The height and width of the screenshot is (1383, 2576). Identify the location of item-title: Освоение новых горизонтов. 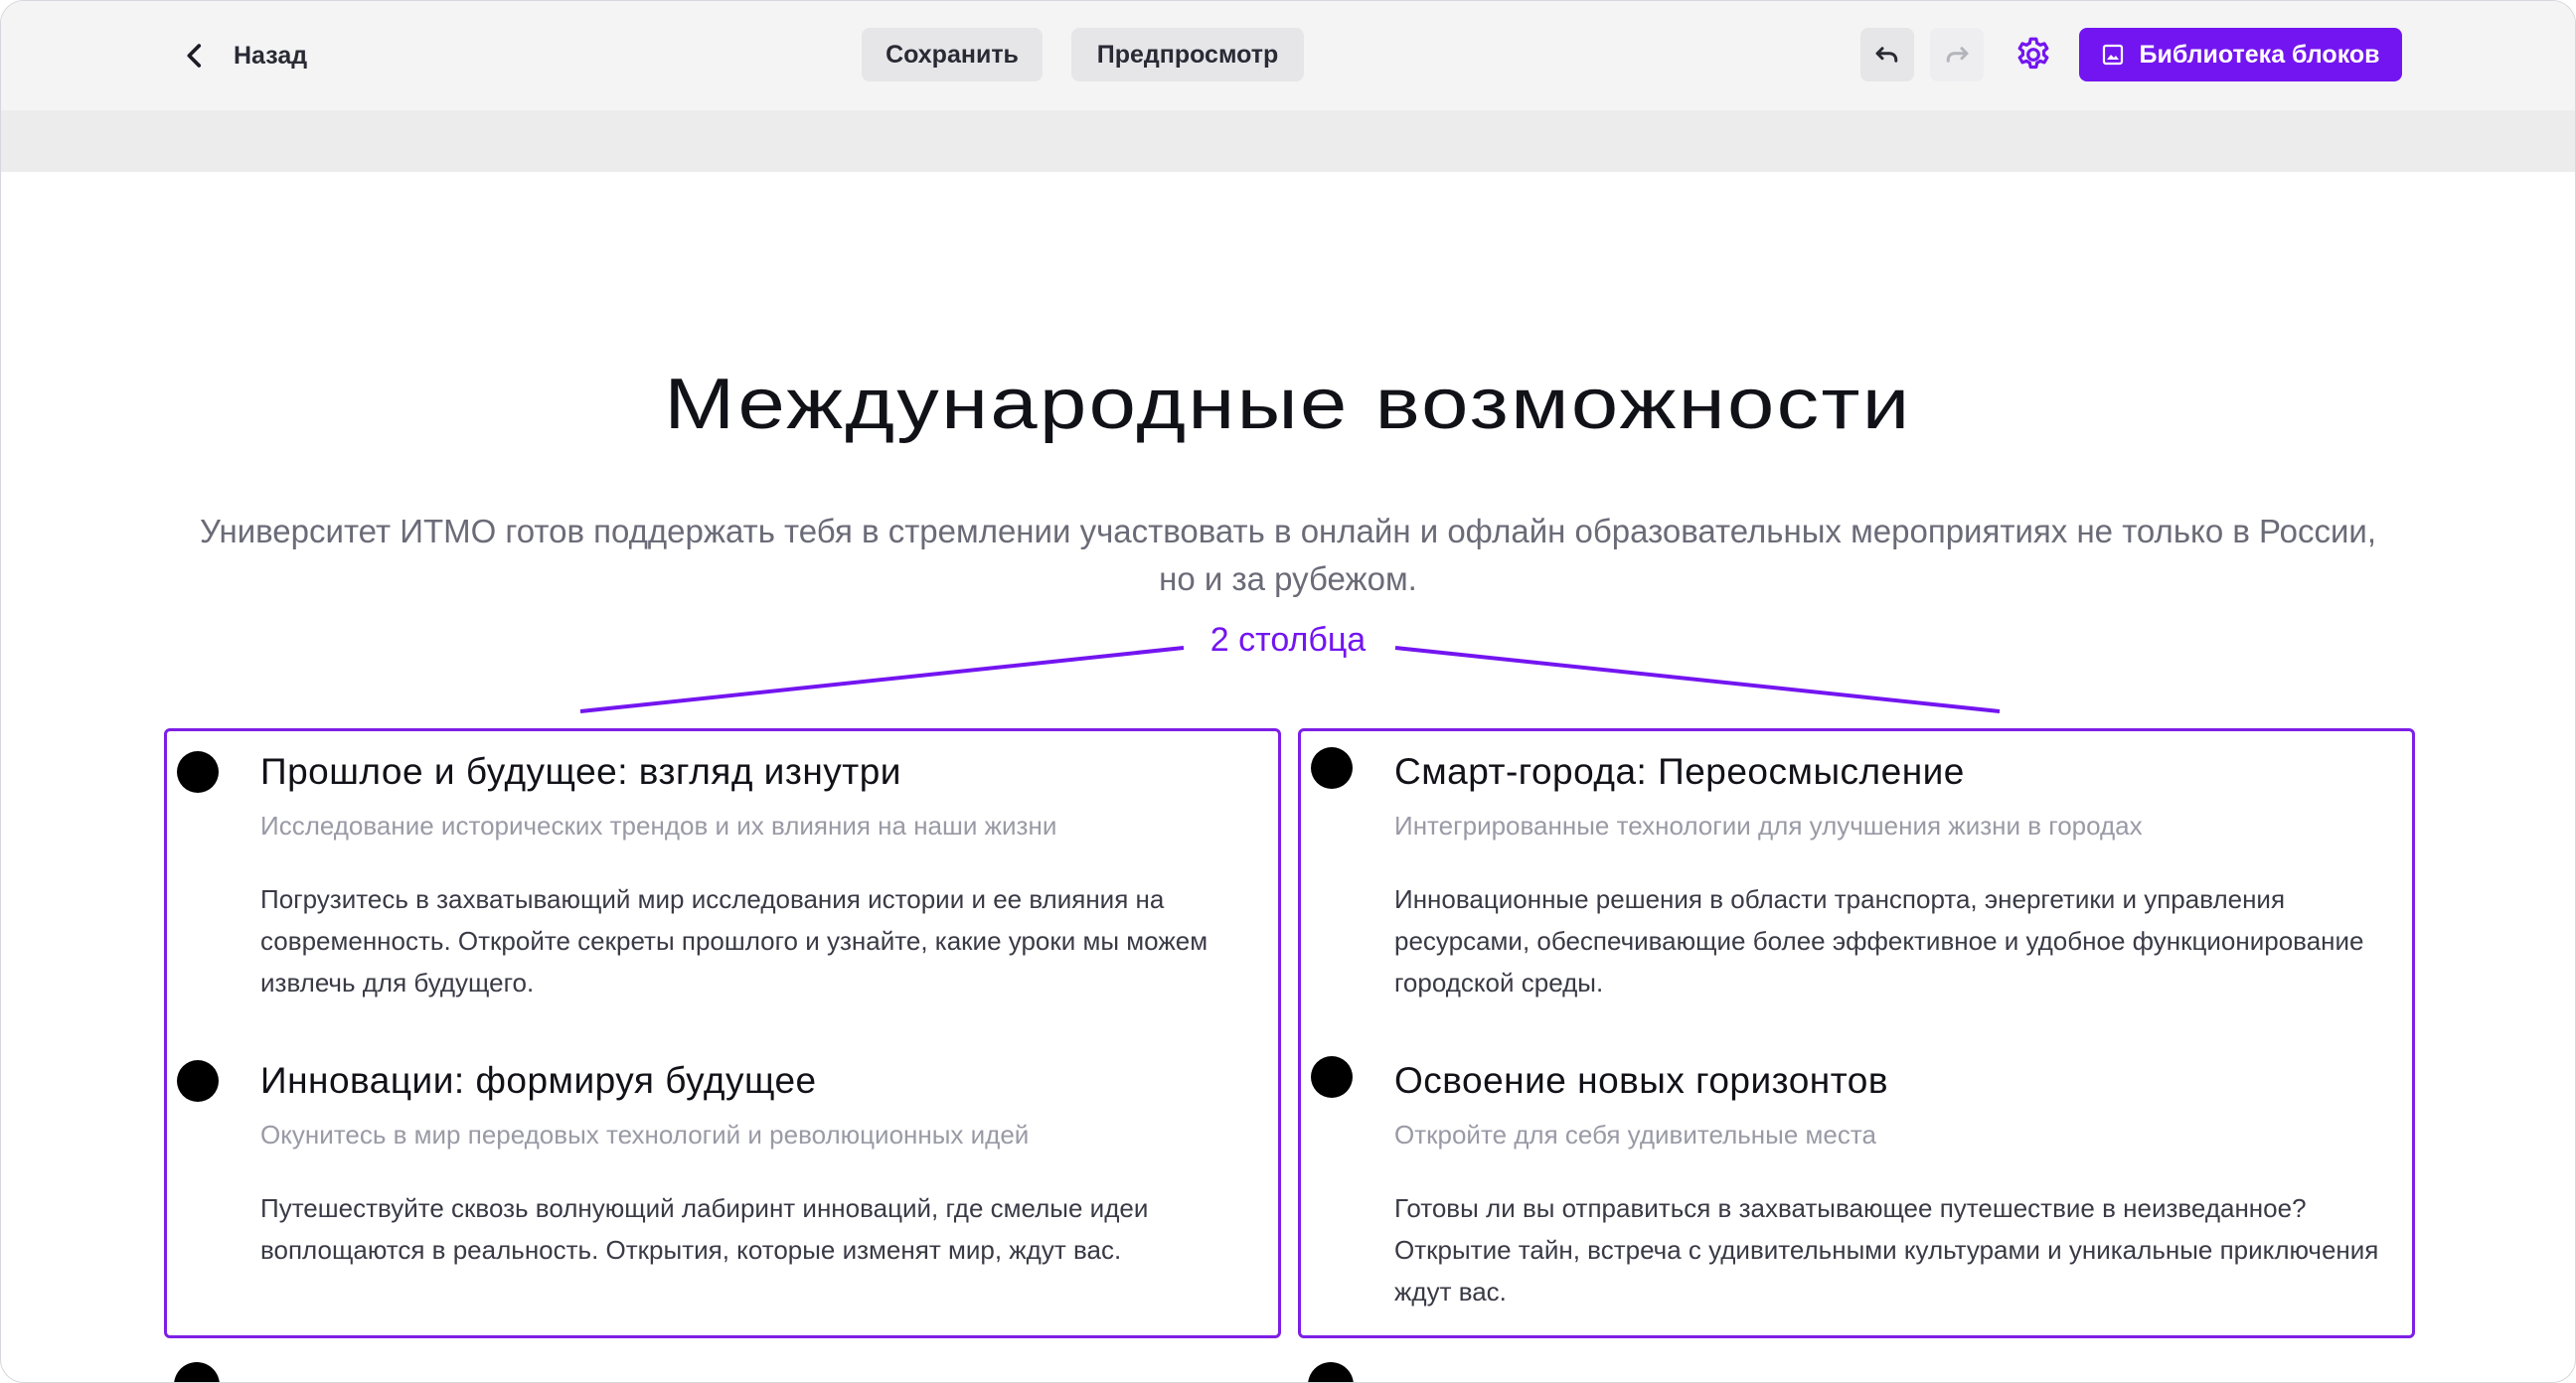
(1641, 1081).